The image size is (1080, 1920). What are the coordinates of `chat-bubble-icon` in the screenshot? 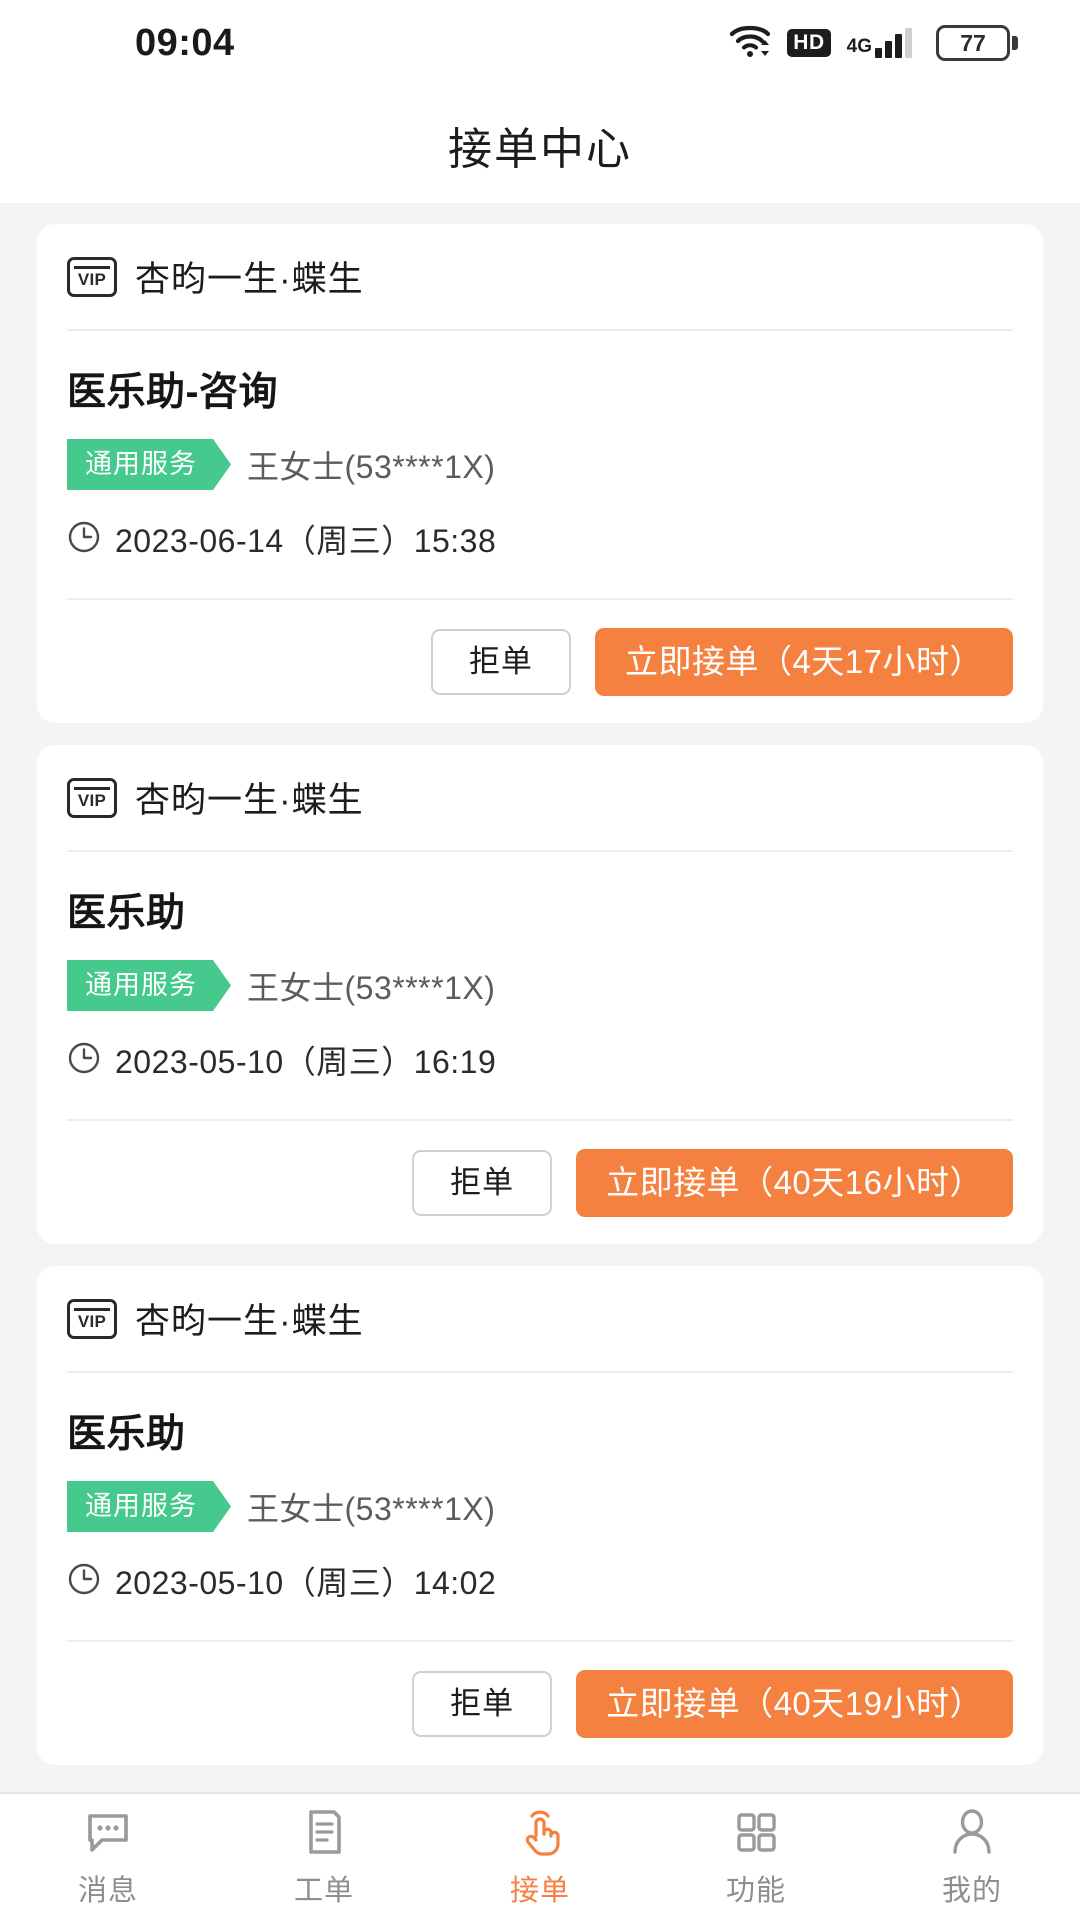 It's located at (108, 1832).